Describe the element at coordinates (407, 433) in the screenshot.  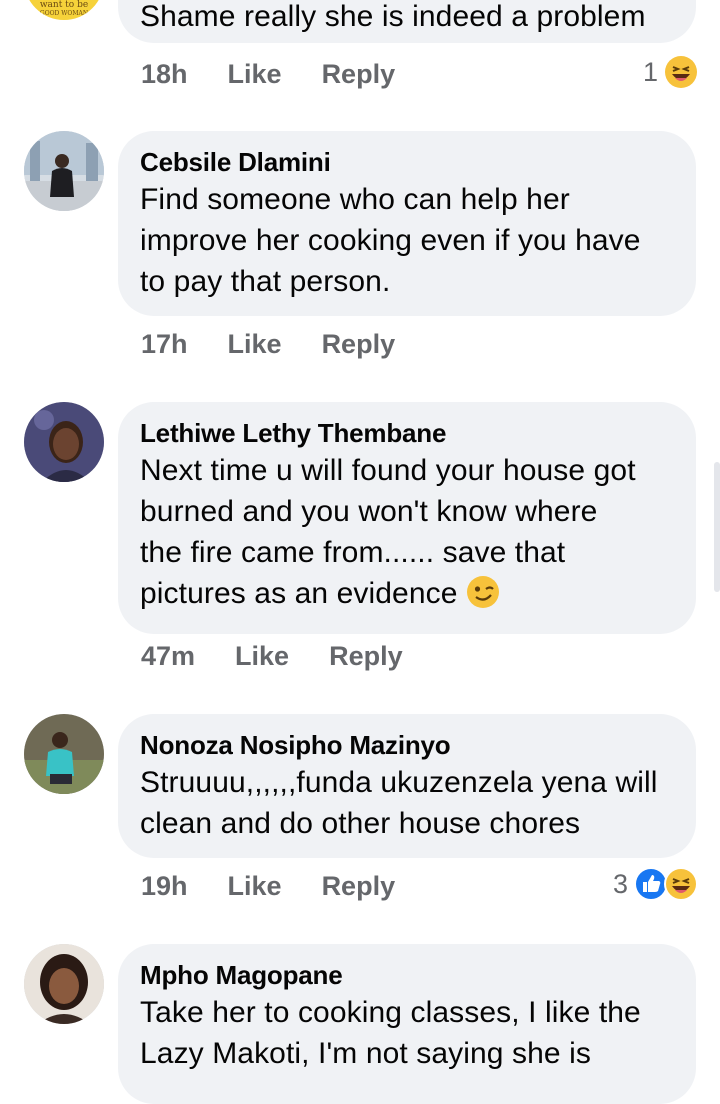
I see `comment-author: Lethiwe Lethy Thembane` at that location.